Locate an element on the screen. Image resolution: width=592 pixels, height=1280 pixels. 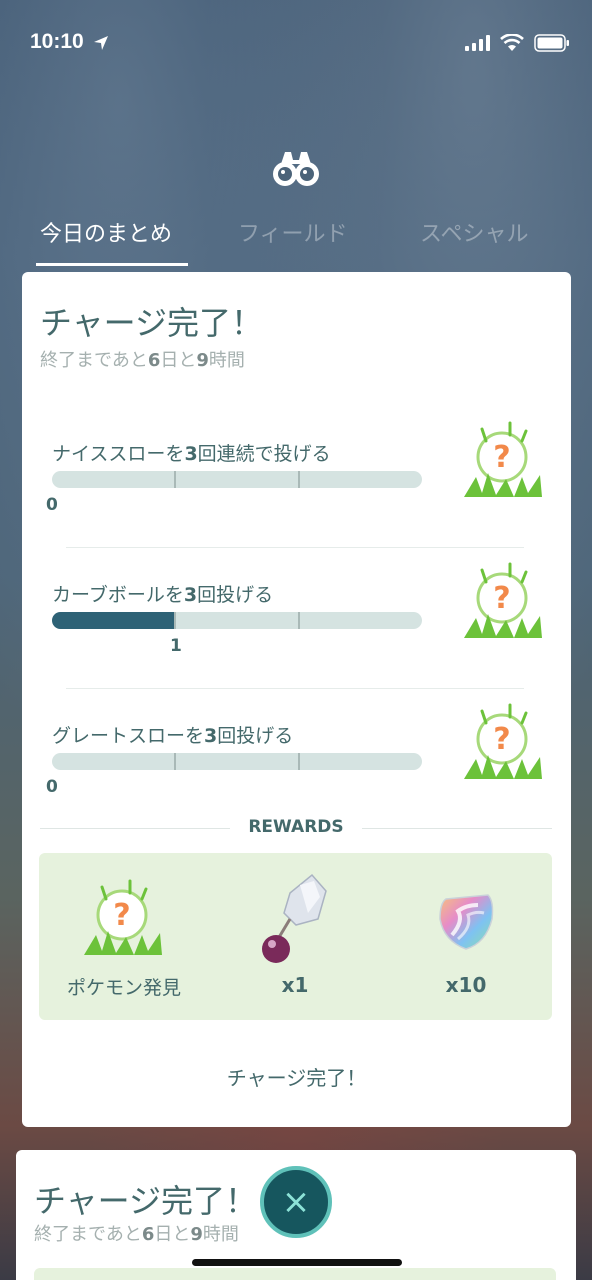
reward-label: x10 is located at coordinates (466, 985).